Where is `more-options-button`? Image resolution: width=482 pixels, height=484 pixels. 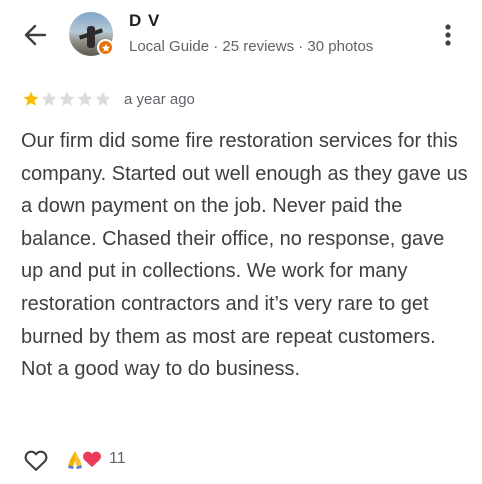
more-options-button is located at coordinates (448, 35).